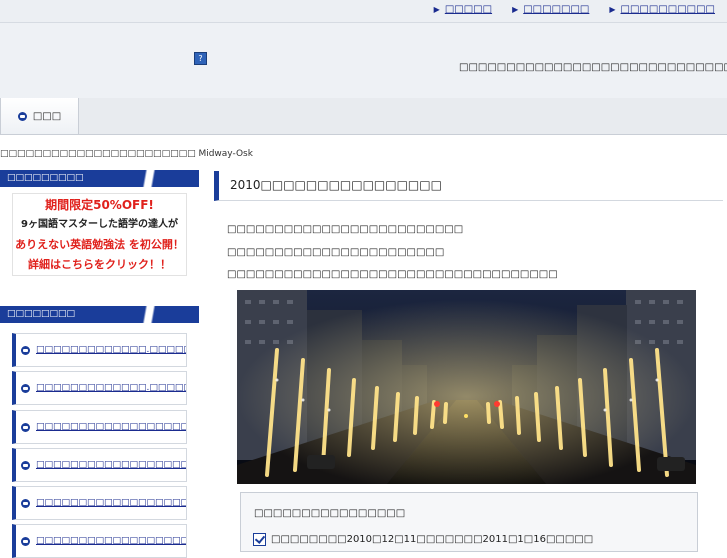  I want to click on ad-line-3: ありえない英語勉強法 を初公開！, so click(99, 244).